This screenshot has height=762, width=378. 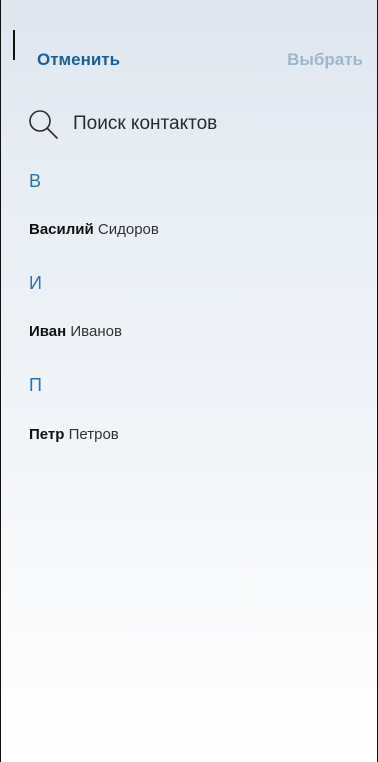 What do you see at coordinates (96, 331) in the screenshot?
I see `contact-last-name: Иванов` at bounding box center [96, 331].